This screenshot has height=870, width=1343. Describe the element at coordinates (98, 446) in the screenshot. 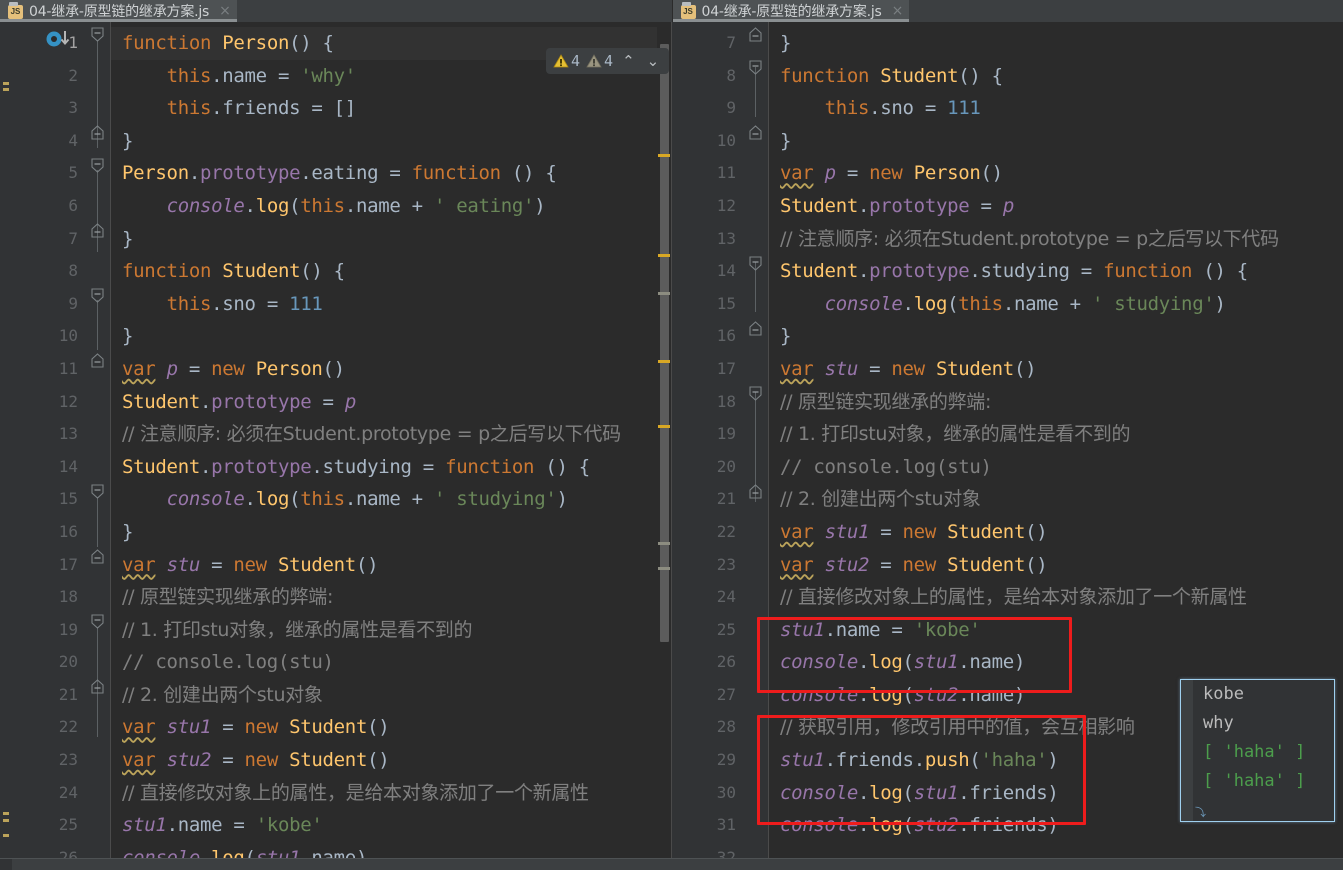

I see `left-fold-column` at that location.